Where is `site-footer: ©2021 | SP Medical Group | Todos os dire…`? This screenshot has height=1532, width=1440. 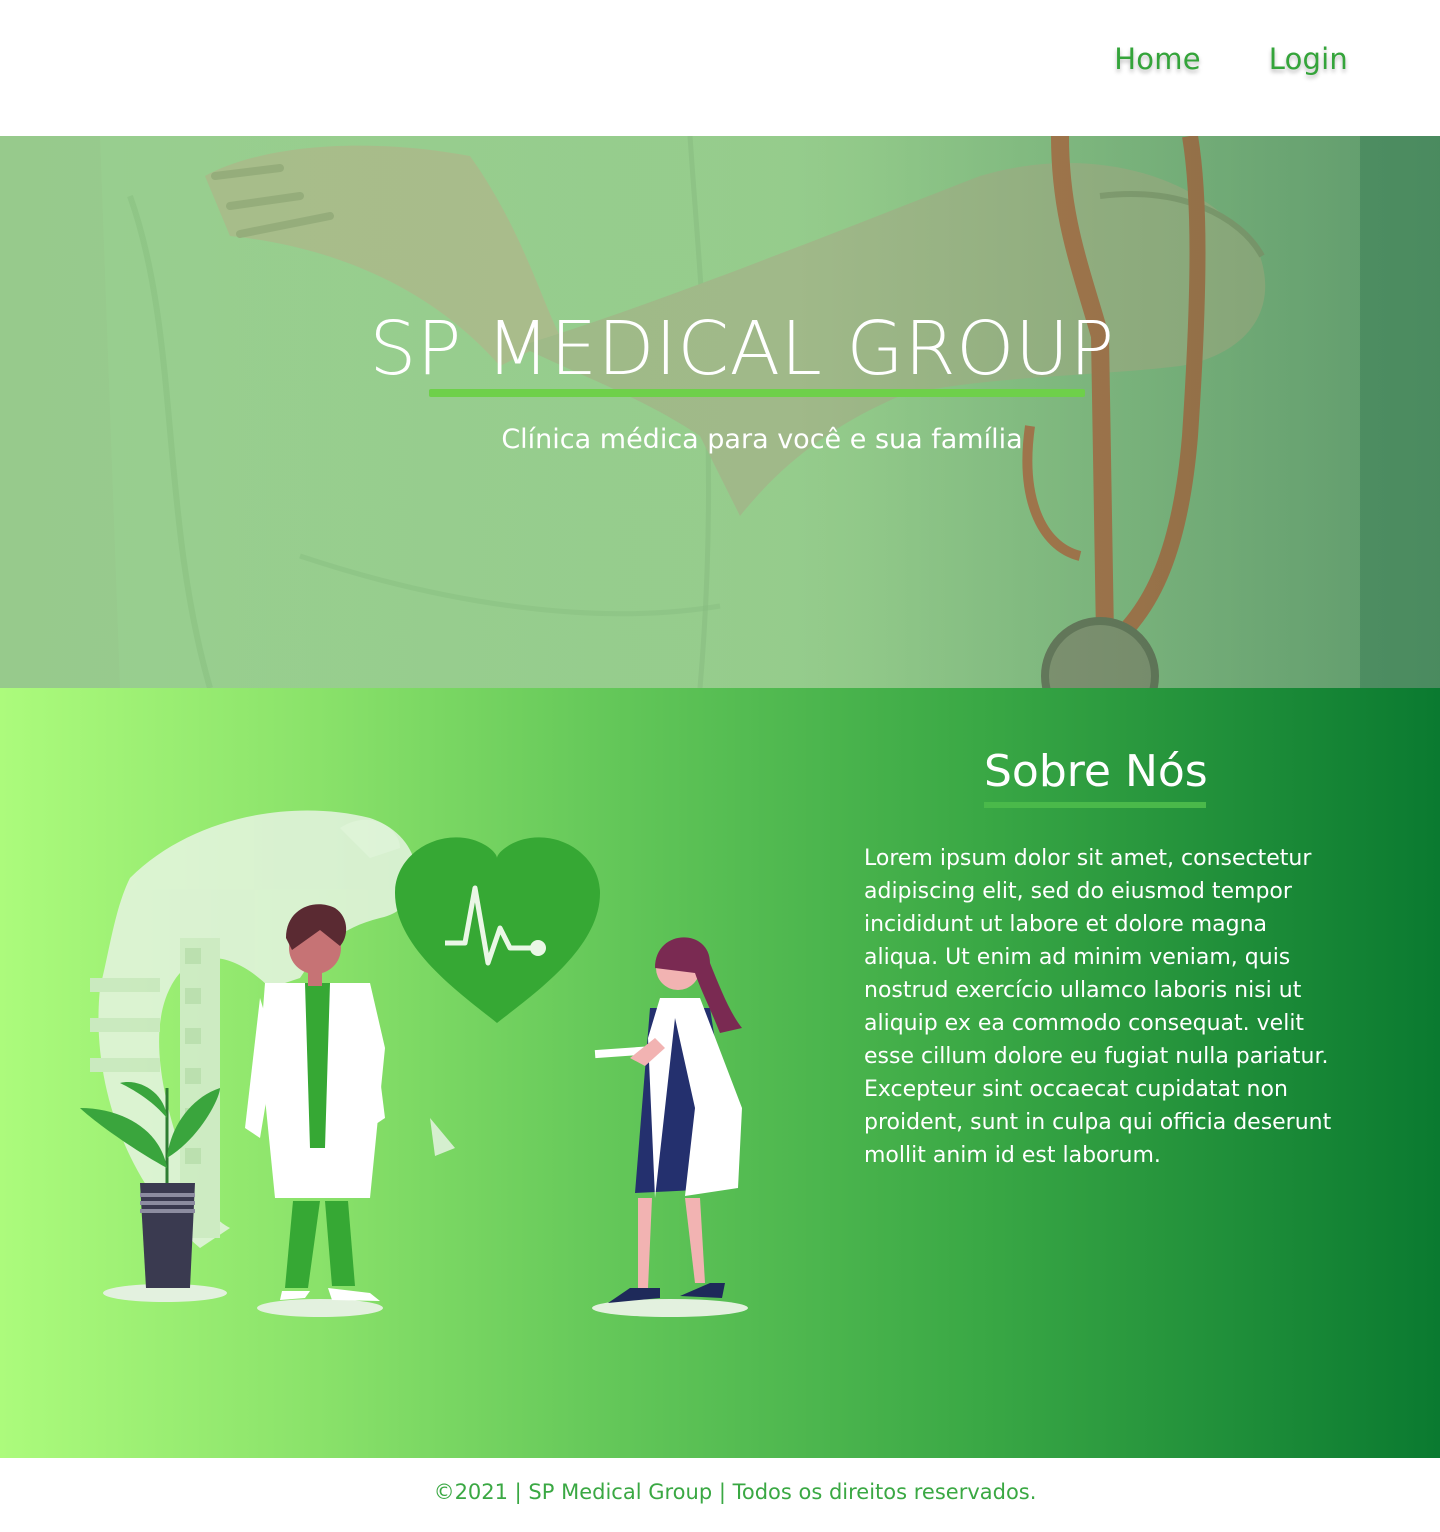
site-footer: ©2021 | SP Medical Group | Todos os dire… is located at coordinates (720, 1495).